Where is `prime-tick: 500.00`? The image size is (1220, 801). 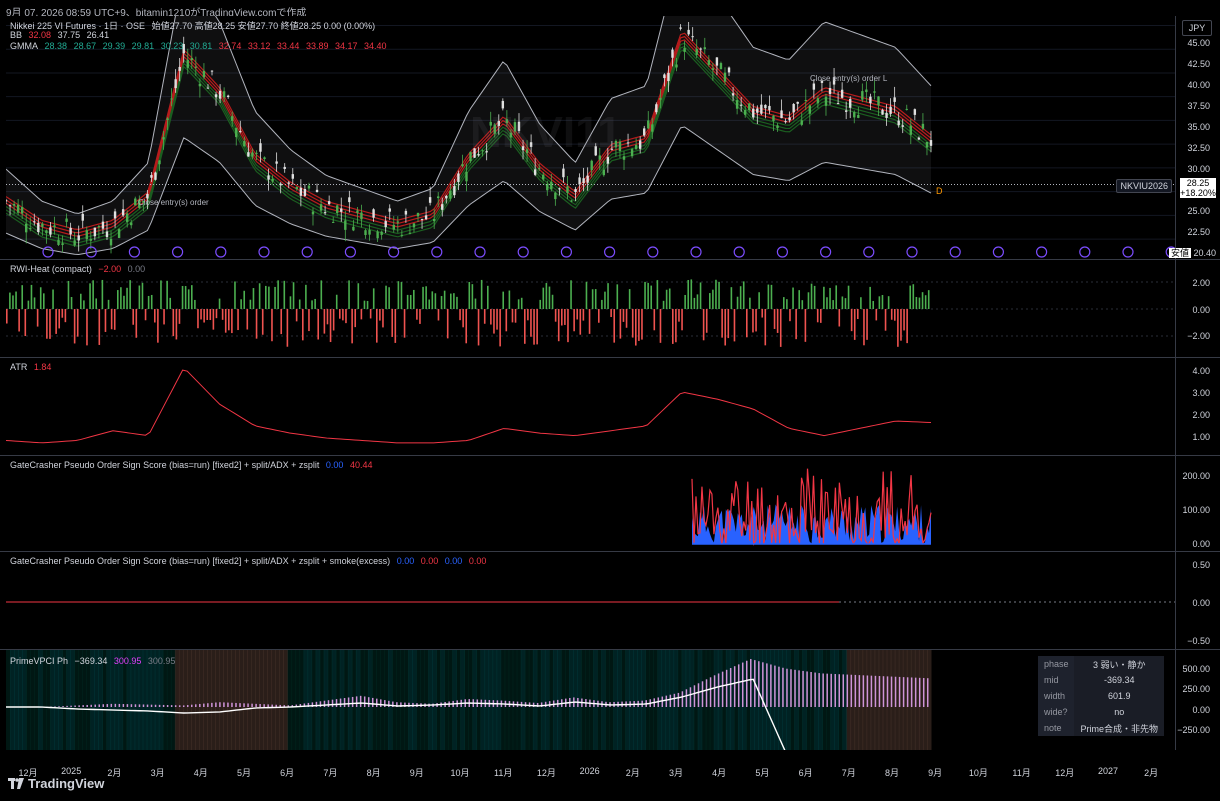
prime-tick: 500.00 is located at coordinates (1196, 669).